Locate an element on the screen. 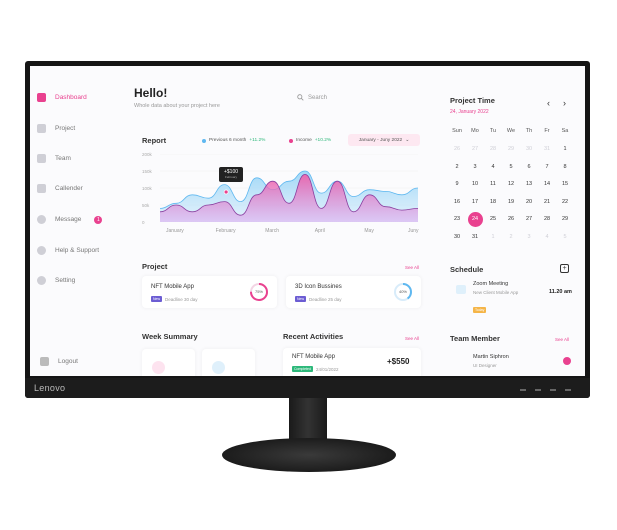  chat-icon is located at coordinates (567, 361).